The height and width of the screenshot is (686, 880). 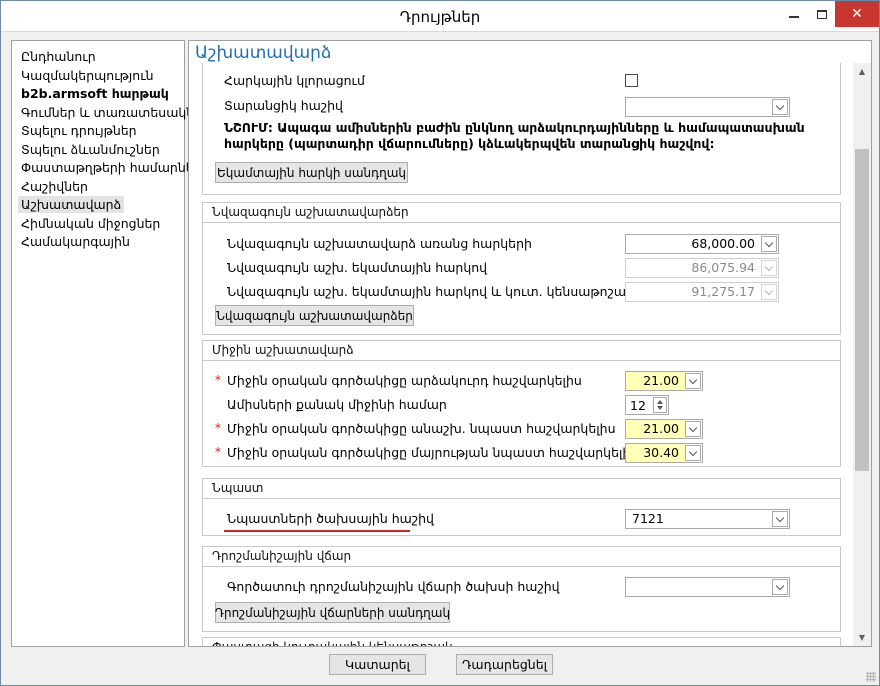 What do you see at coordinates (330, 518) in the screenshot?
I see `benefit-account-label: Նպաստների ծախսային հաշիվ` at bounding box center [330, 518].